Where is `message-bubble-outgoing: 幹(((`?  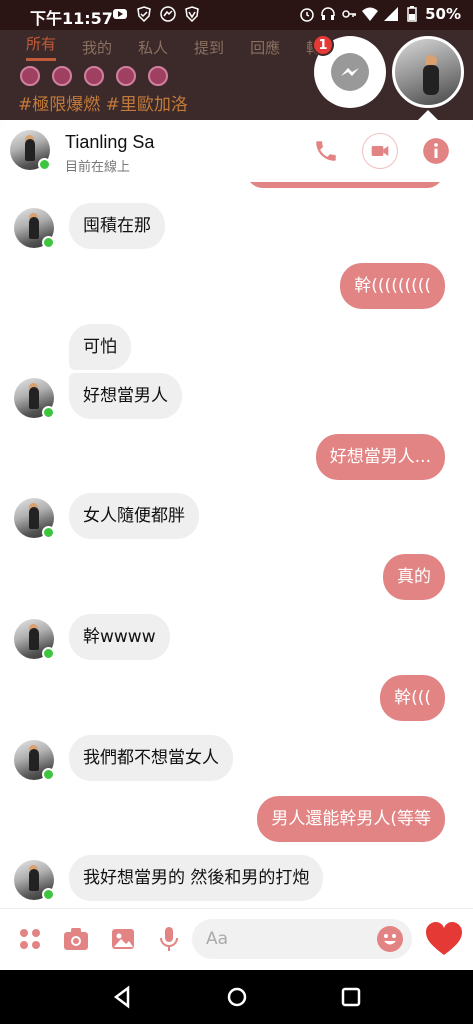 message-bubble-outgoing: 幹((( is located at coordinates (412, 698).